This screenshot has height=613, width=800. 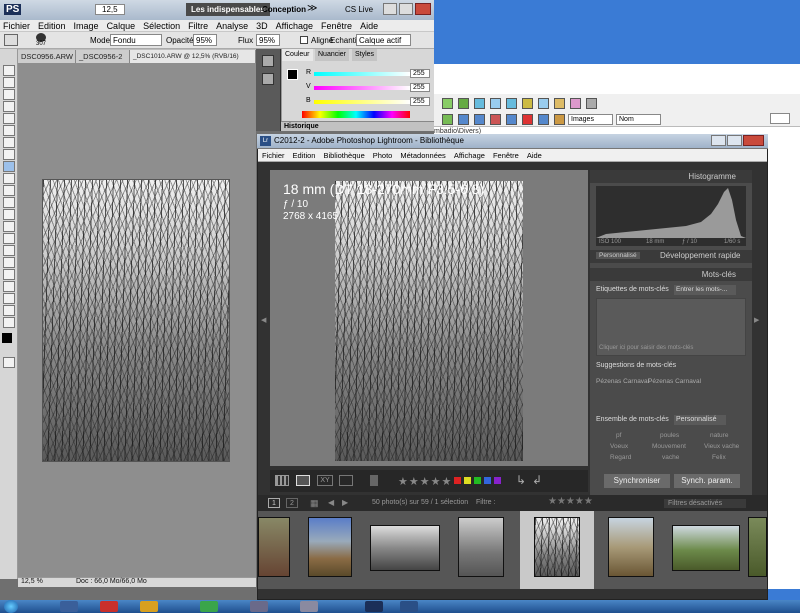 I want to click on quick-mask-icon, so click(x=9, y=362).